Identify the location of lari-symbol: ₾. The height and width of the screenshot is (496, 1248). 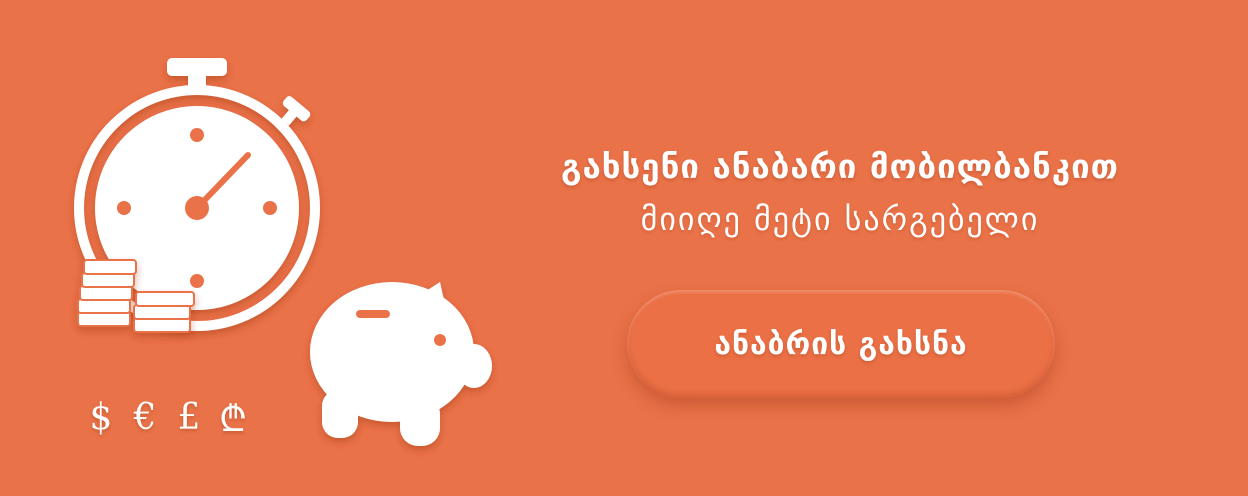
(233, 419).